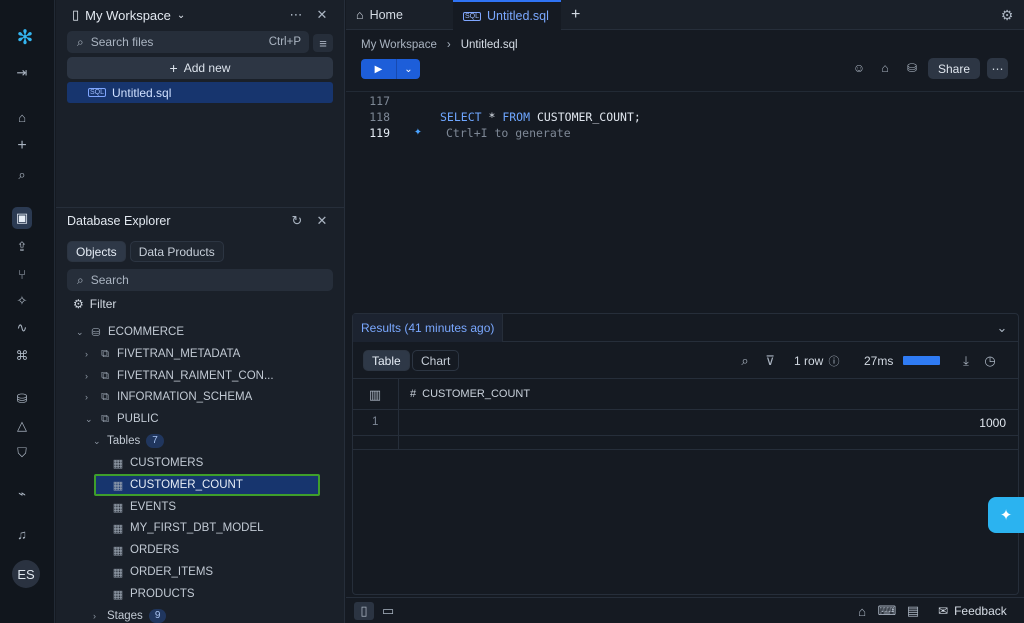 This screenshot has width=1024, height=623. What do you see at coordinates (22, 534) in the screenshot?
I see `bell-icon: ♫` at bounding box center [22, 534].